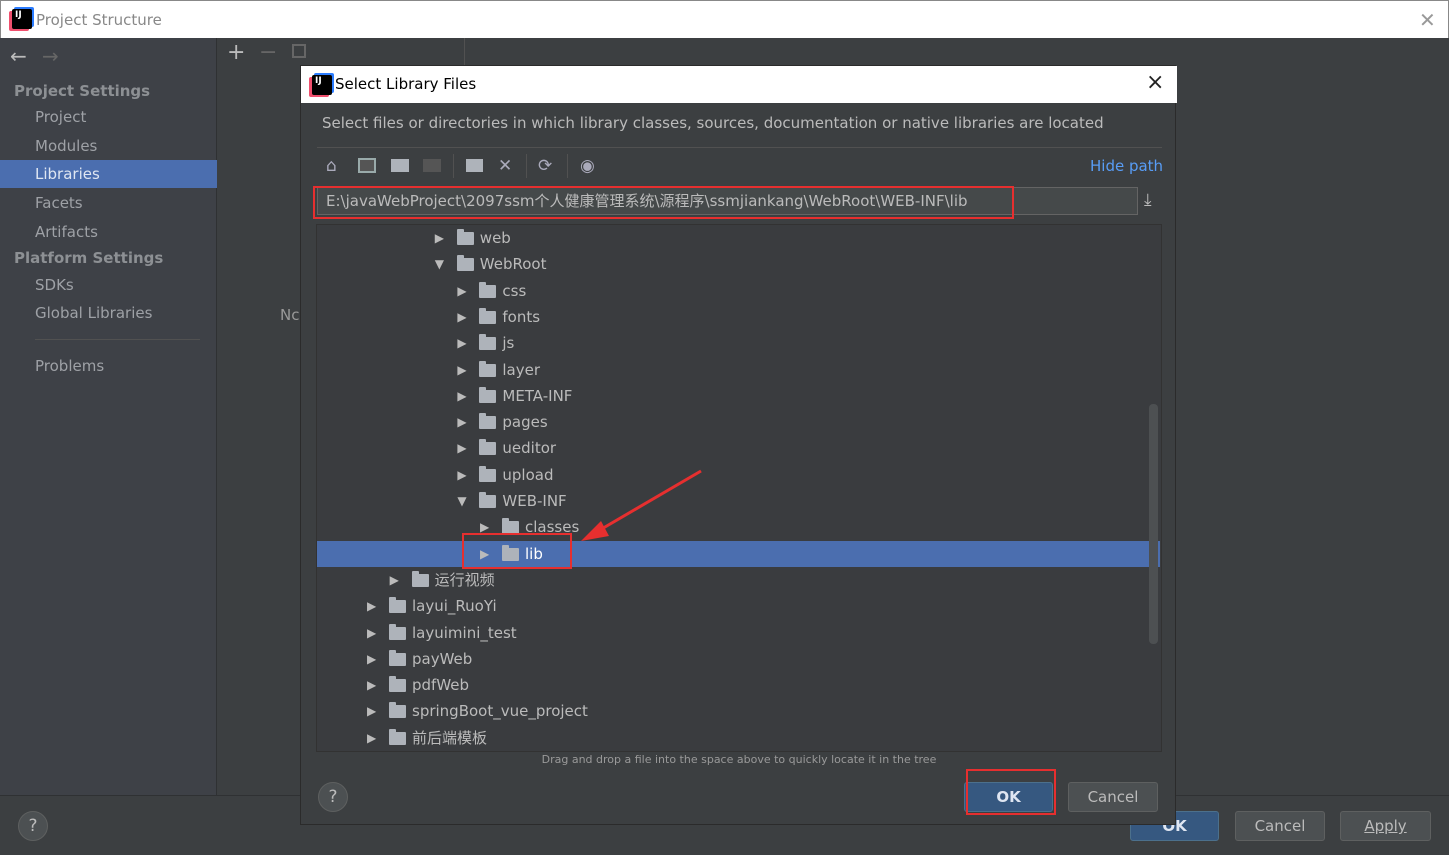 The height and width of the screenshot is (855, 1449). What do you see at coordinates (18, 56) in the screenshot?
I see `back-arrow-icon: ←` at bounding box center [18, 56].